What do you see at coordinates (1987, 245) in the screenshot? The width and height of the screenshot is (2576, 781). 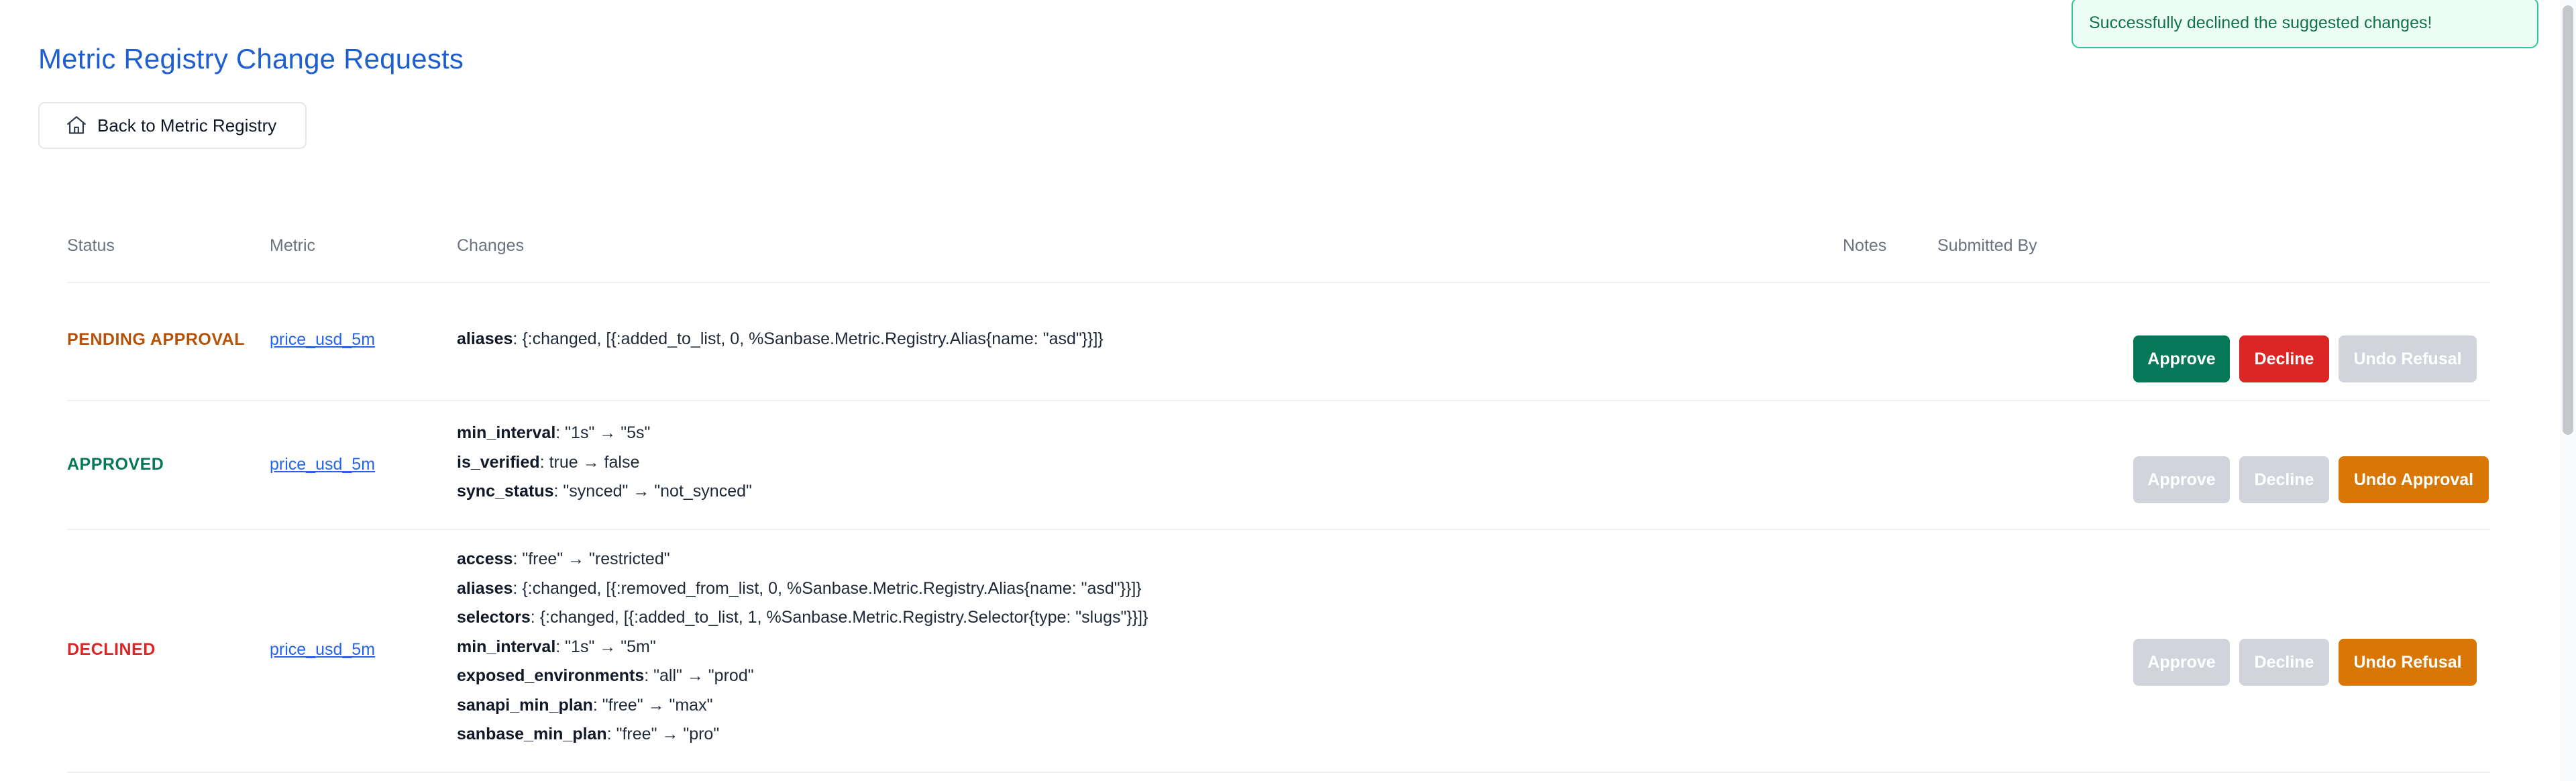 I see `header-submitted-by: Submitted By` at bounding box center [1987, 245].